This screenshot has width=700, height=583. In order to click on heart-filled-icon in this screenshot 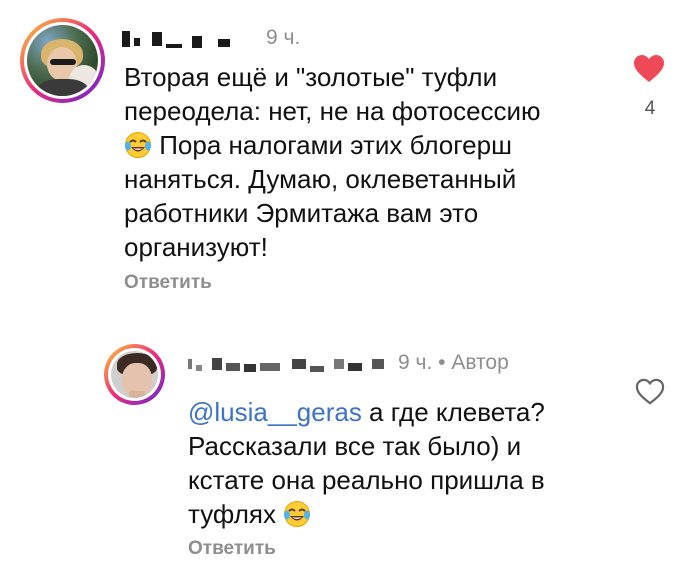, I will do `click(649, 69)`.